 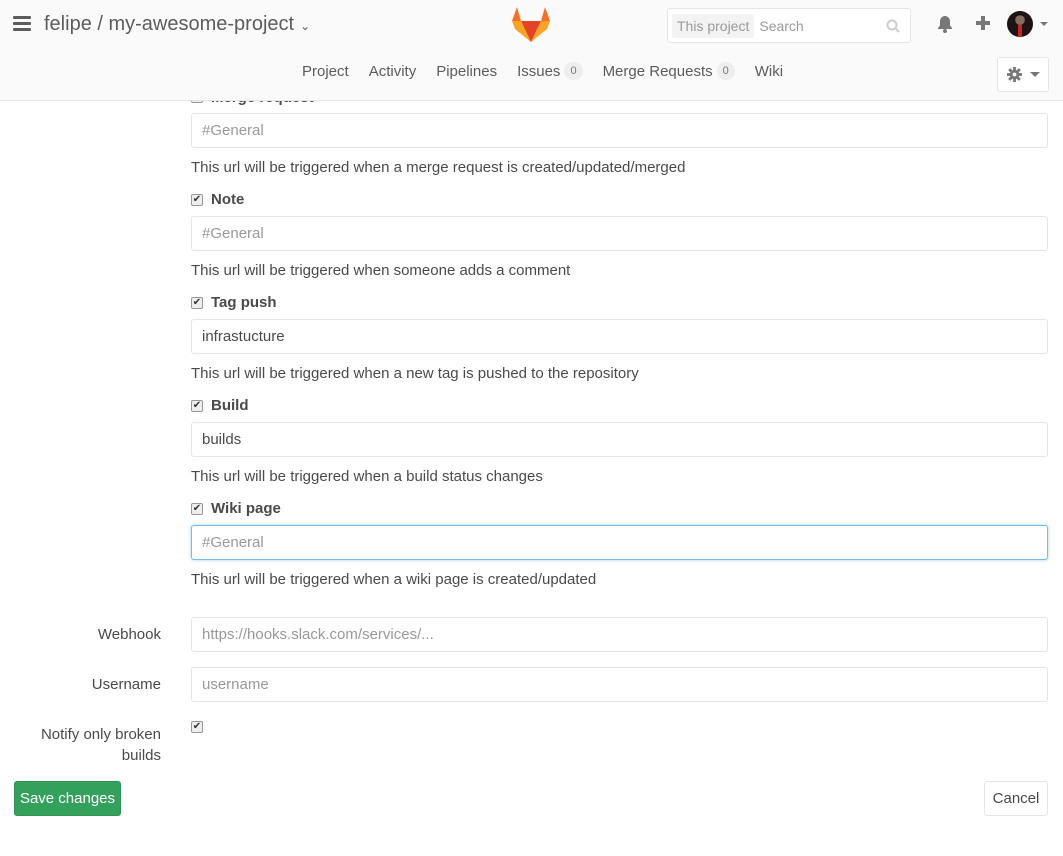 What do you see at coordinates (1014, 74) in the screenshot?
I see `gear-icon` at bounding box center [1014, 74].